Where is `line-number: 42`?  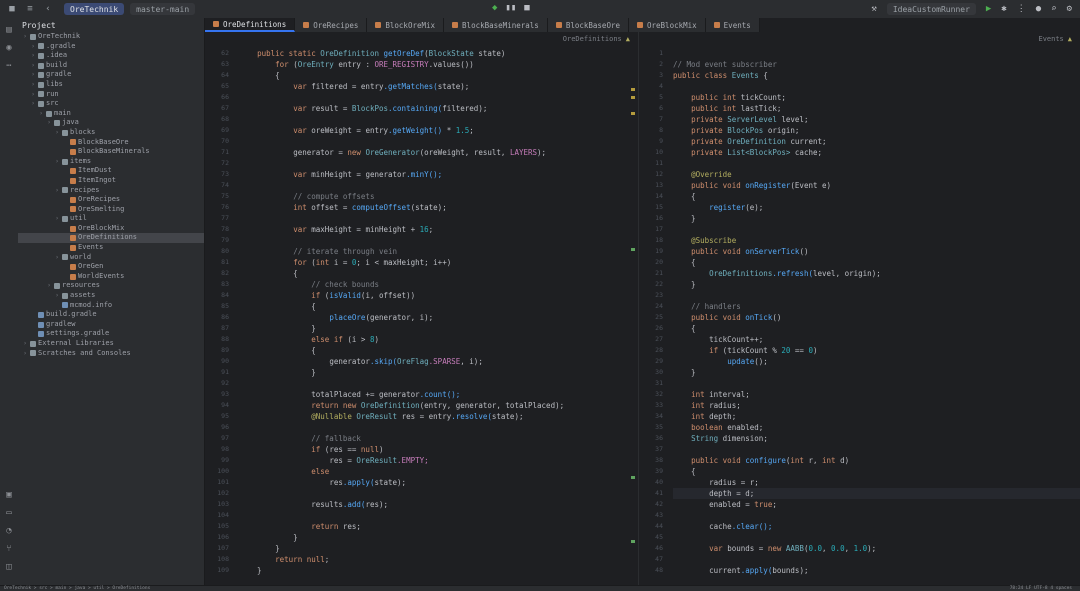 line-number: 42 is located at coordinates (653, 504).